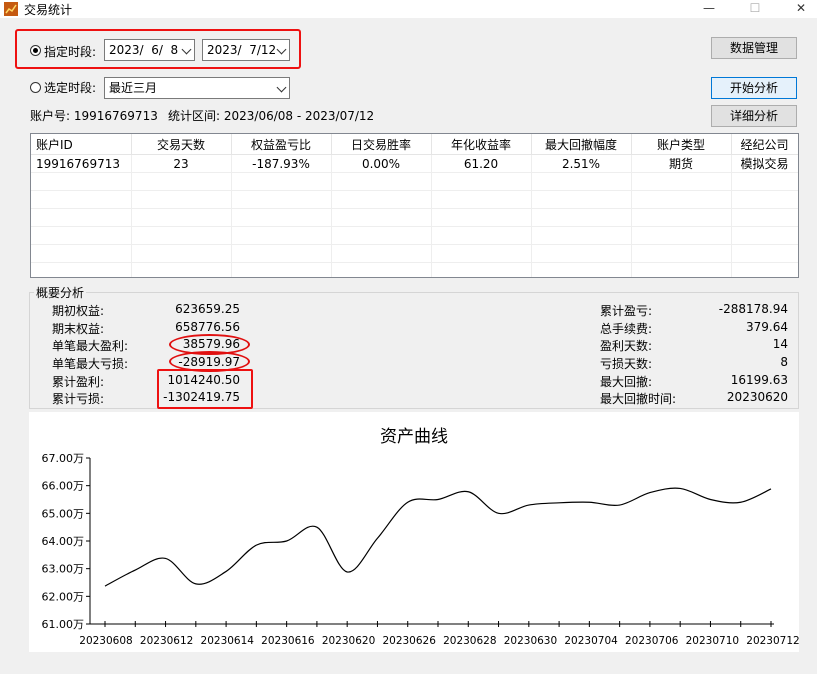 Image resolution: width=817 pixels, height=674 pixels. Describe the element at coordinates (755, 9) in the screenshot. I see `maximize-button: ☐` at that location.